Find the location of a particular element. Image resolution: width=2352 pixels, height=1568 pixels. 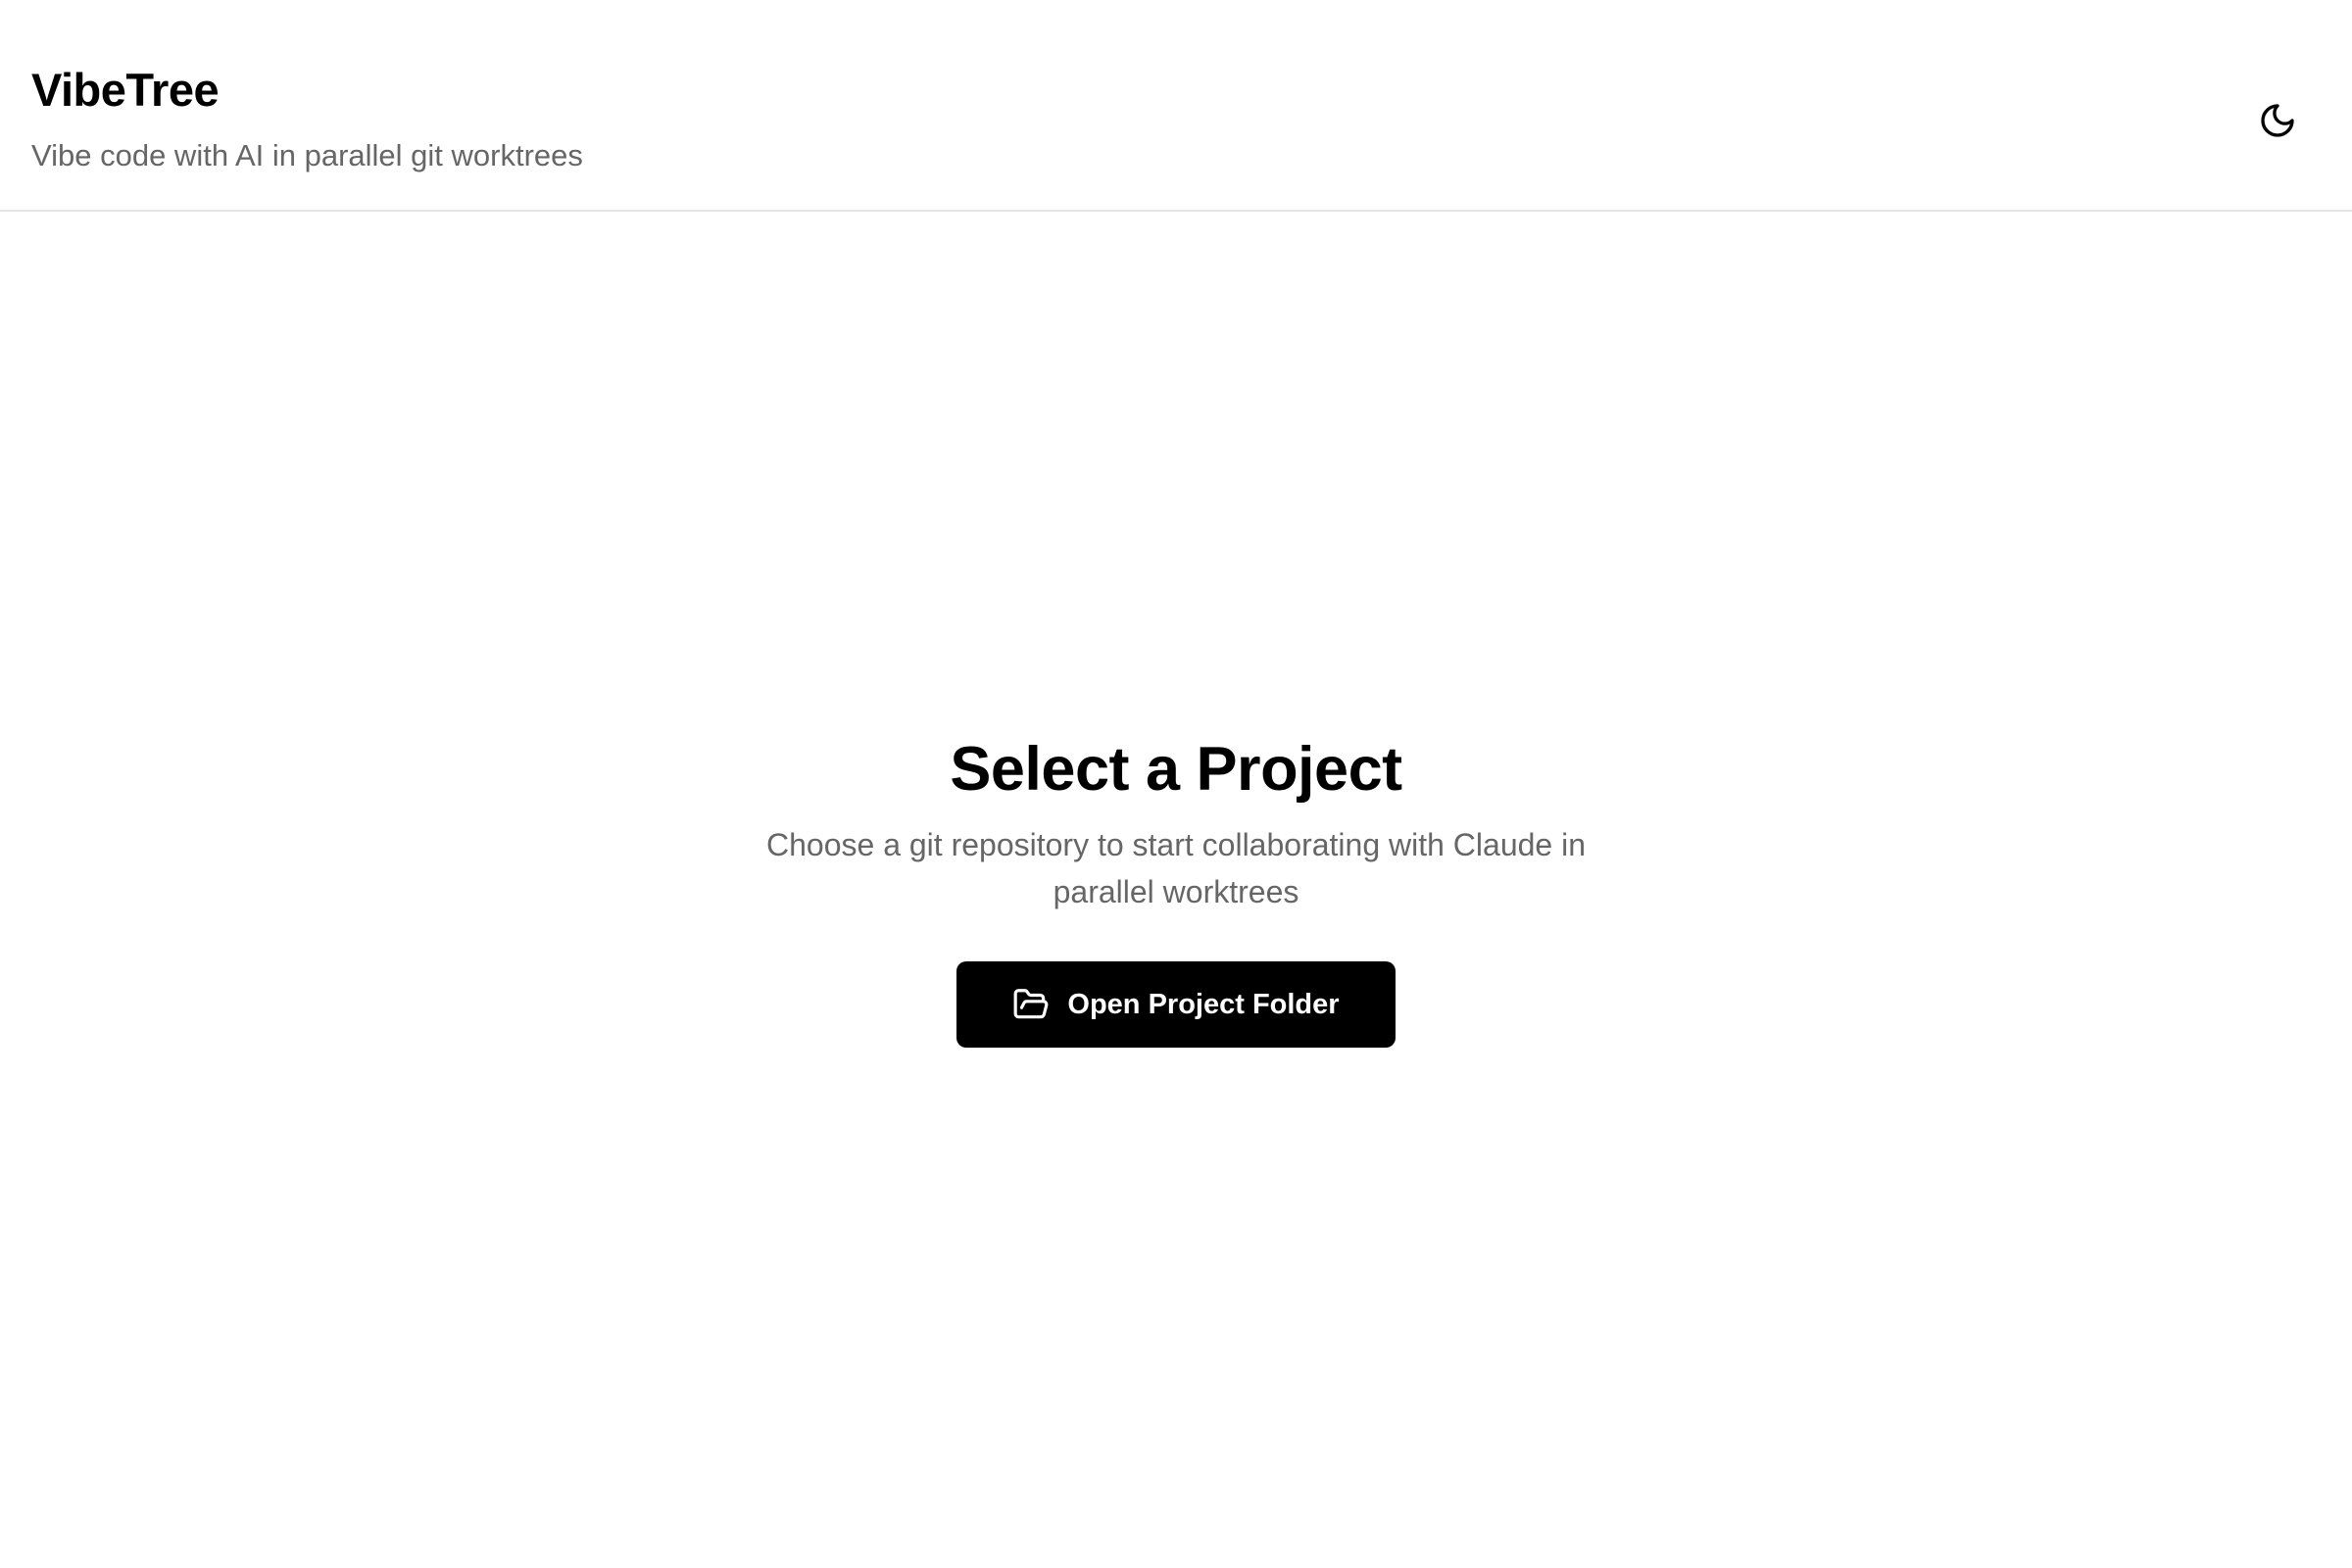

folder-open-icon is located at coordinates (1031, 1004).